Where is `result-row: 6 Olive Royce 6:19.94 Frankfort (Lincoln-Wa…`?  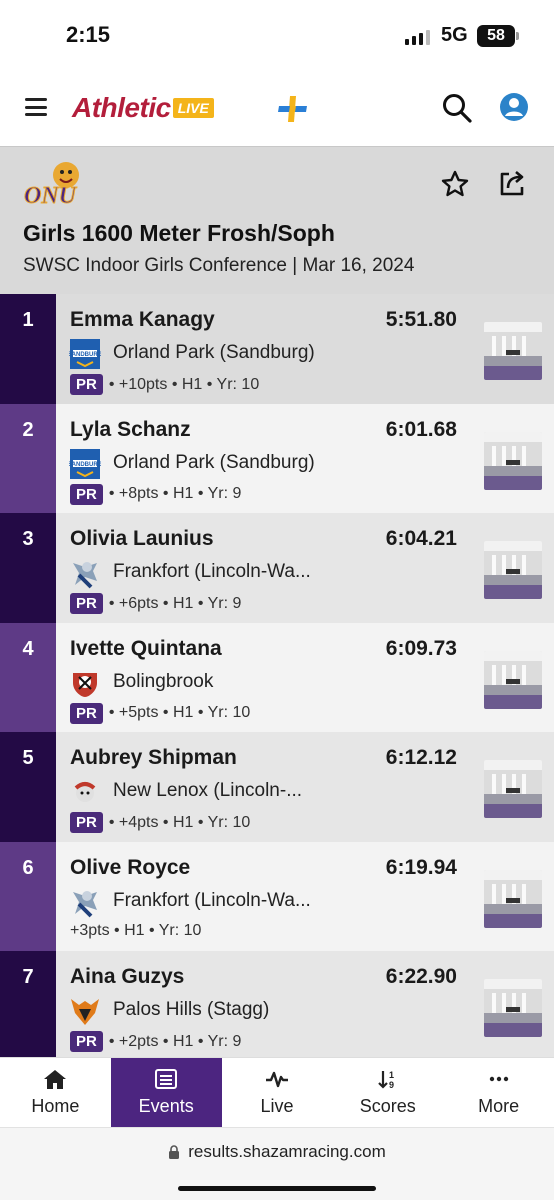
result-row: 6 Olive Royce 6:19.94 Frankfort (Lincoln-Wa… is located at coordinates (277, 896).